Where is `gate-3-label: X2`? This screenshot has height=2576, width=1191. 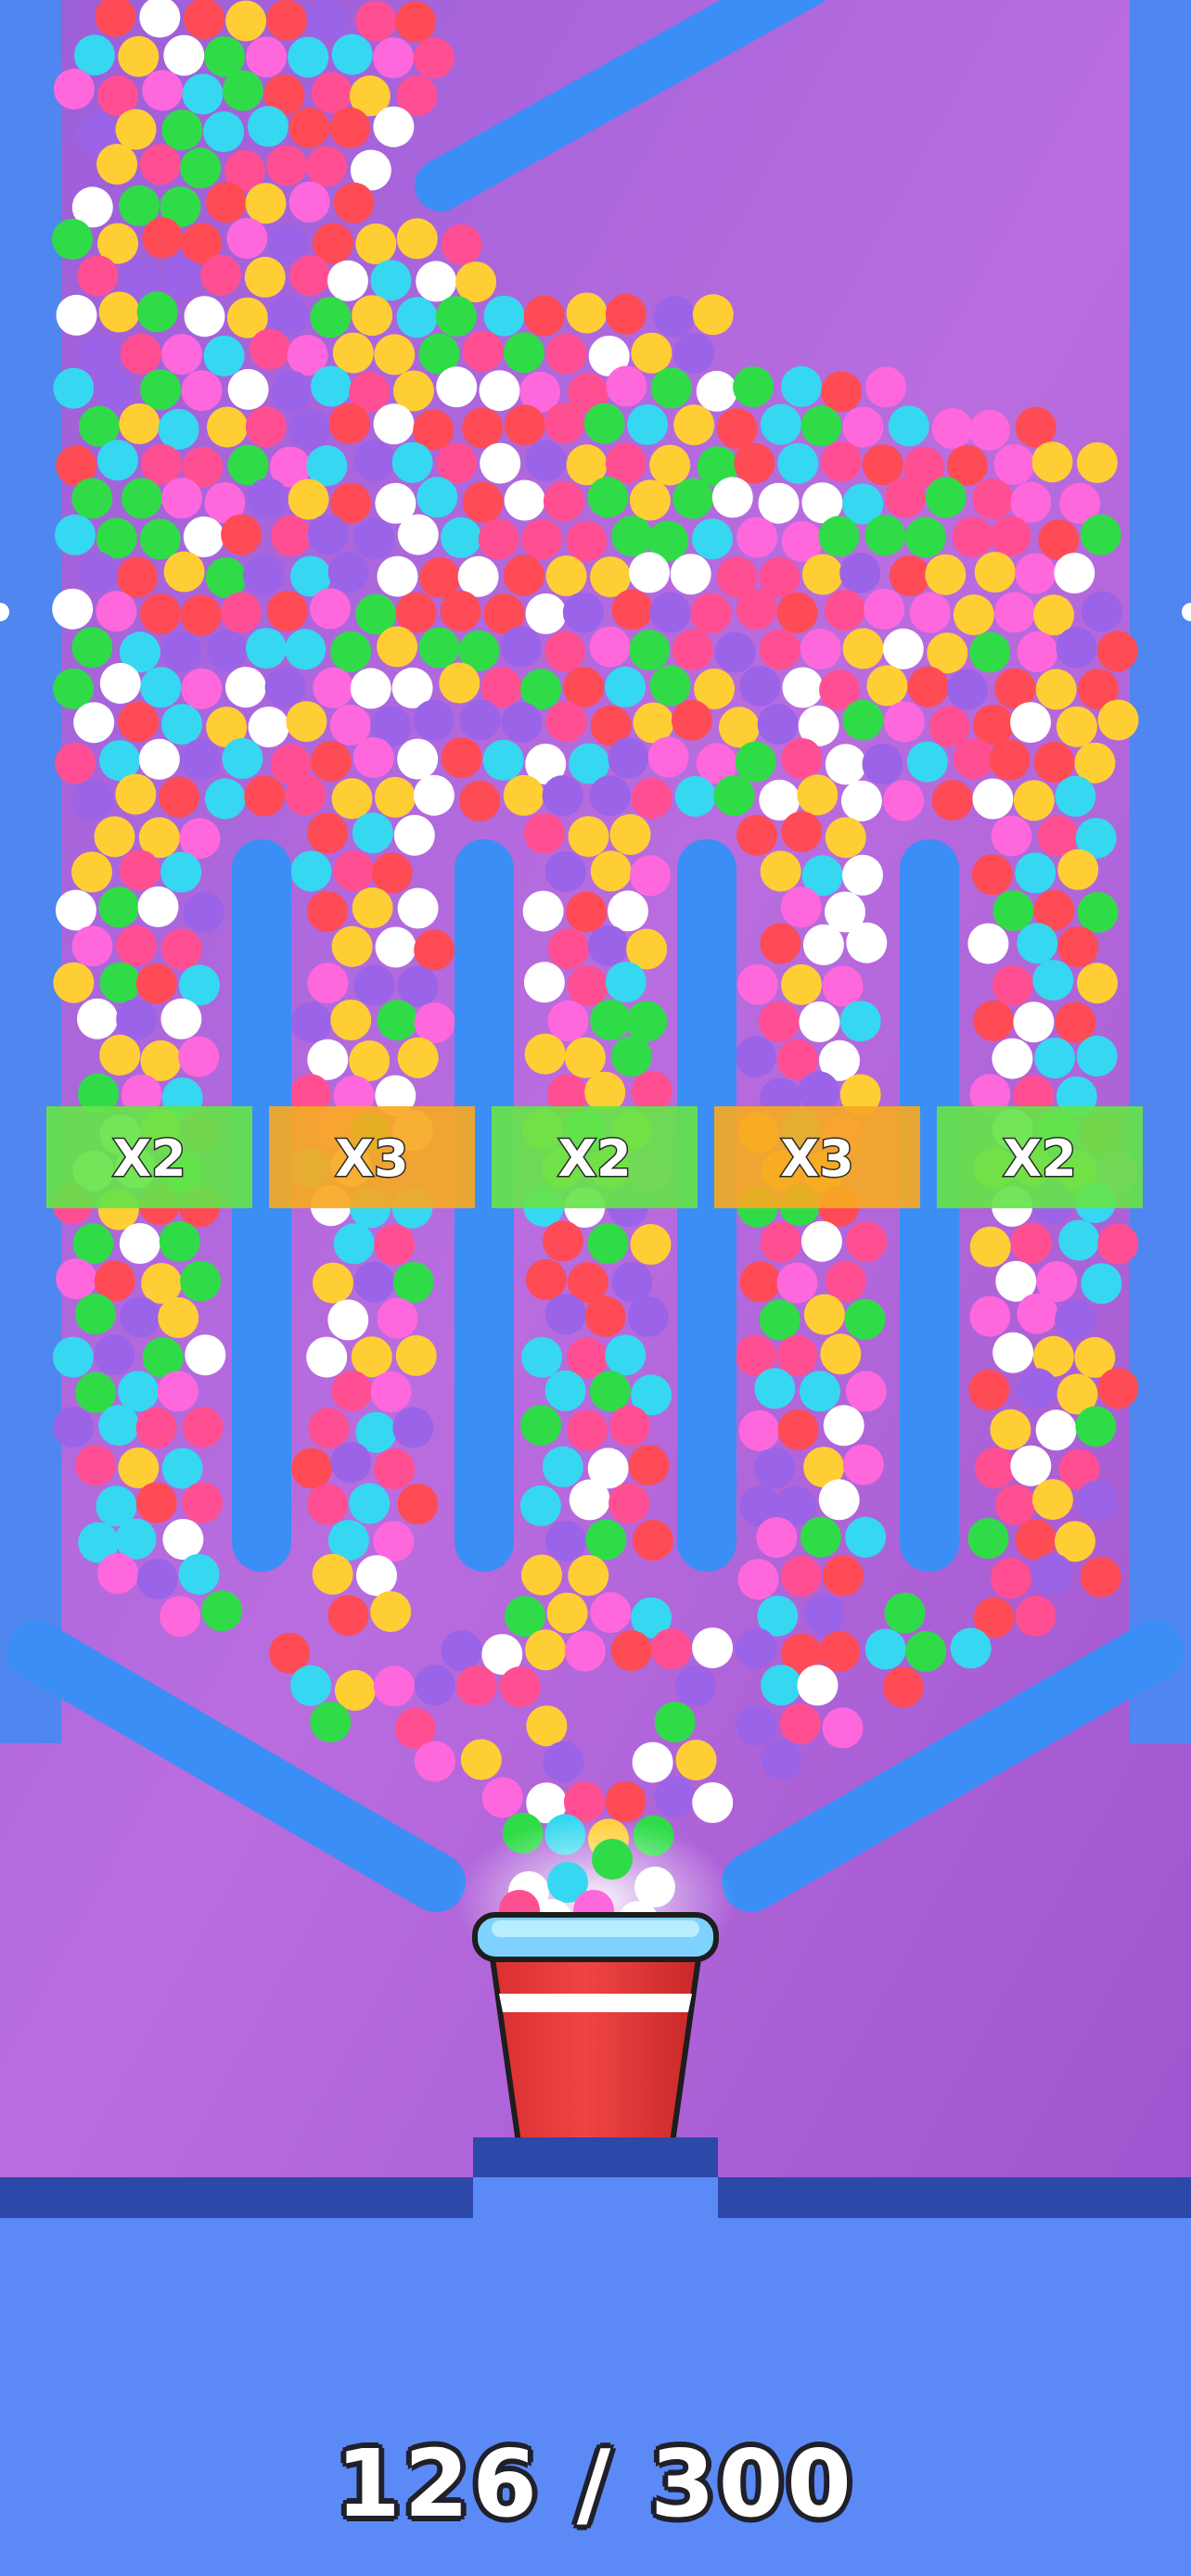
gate-3-label: X2 is located at coordinates (594, 1158).